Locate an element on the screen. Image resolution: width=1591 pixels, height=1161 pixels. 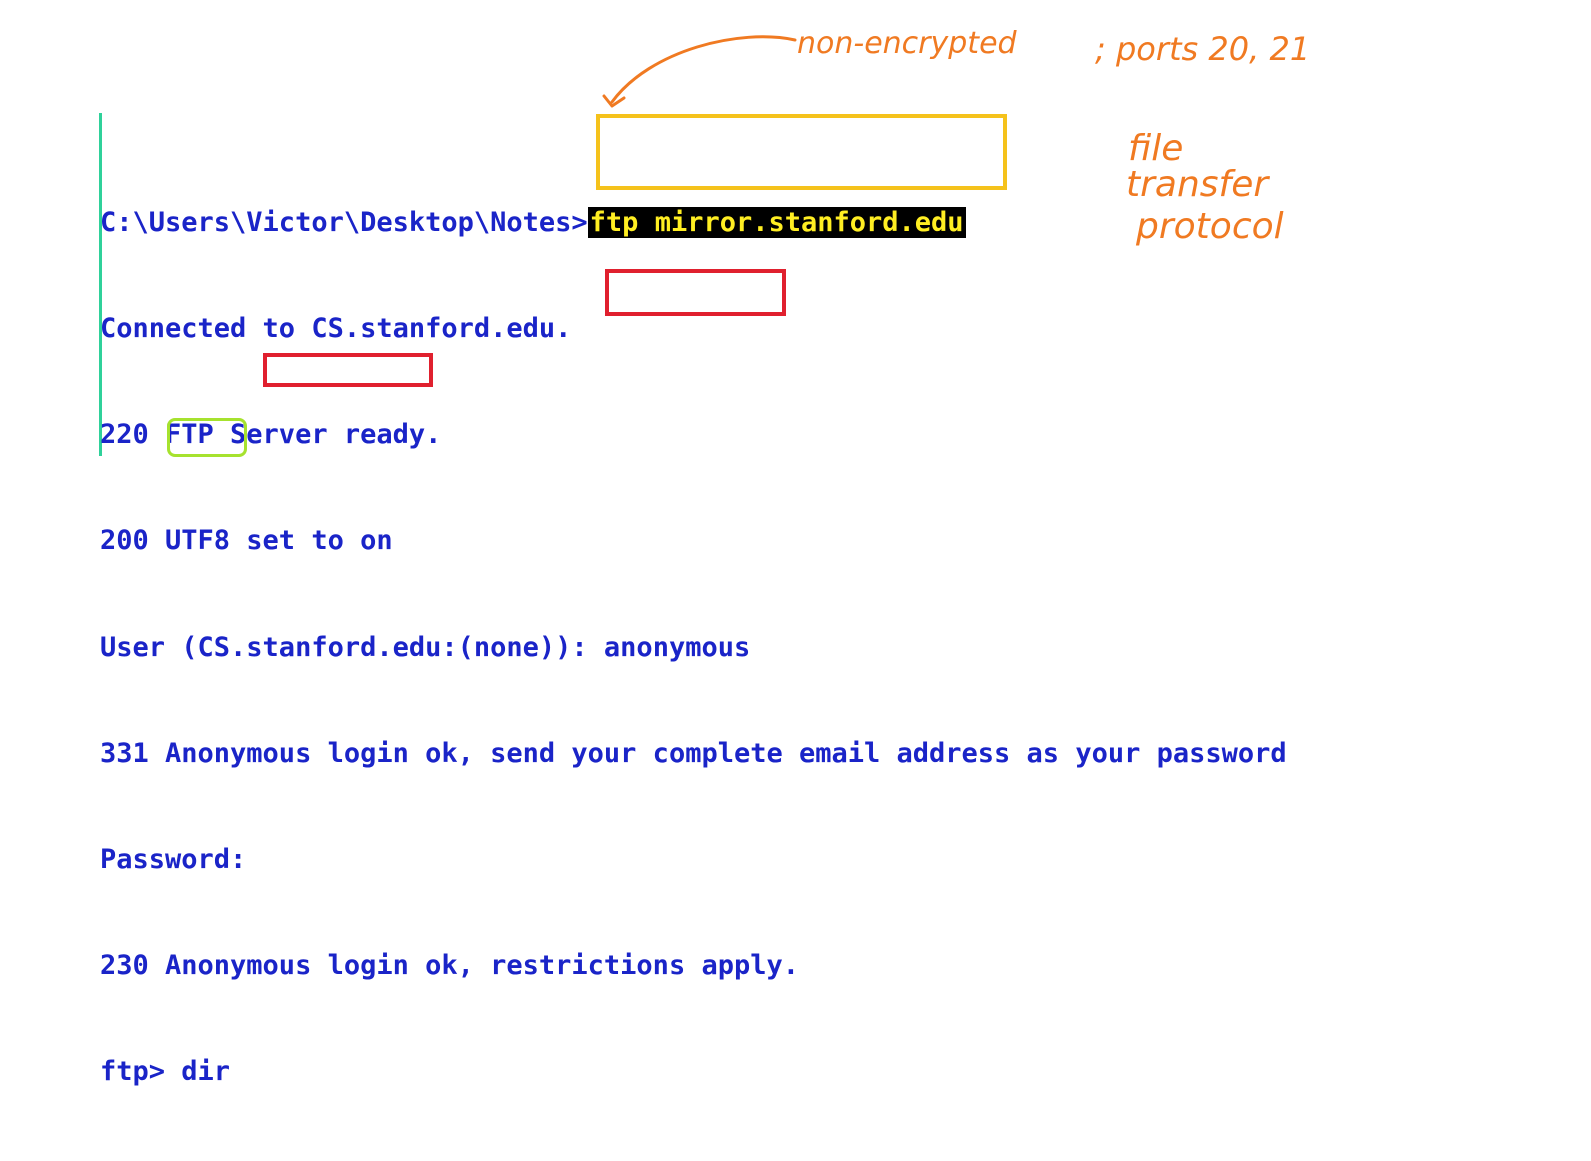
curved-arrow-icon is located at coordinates (703, 69).